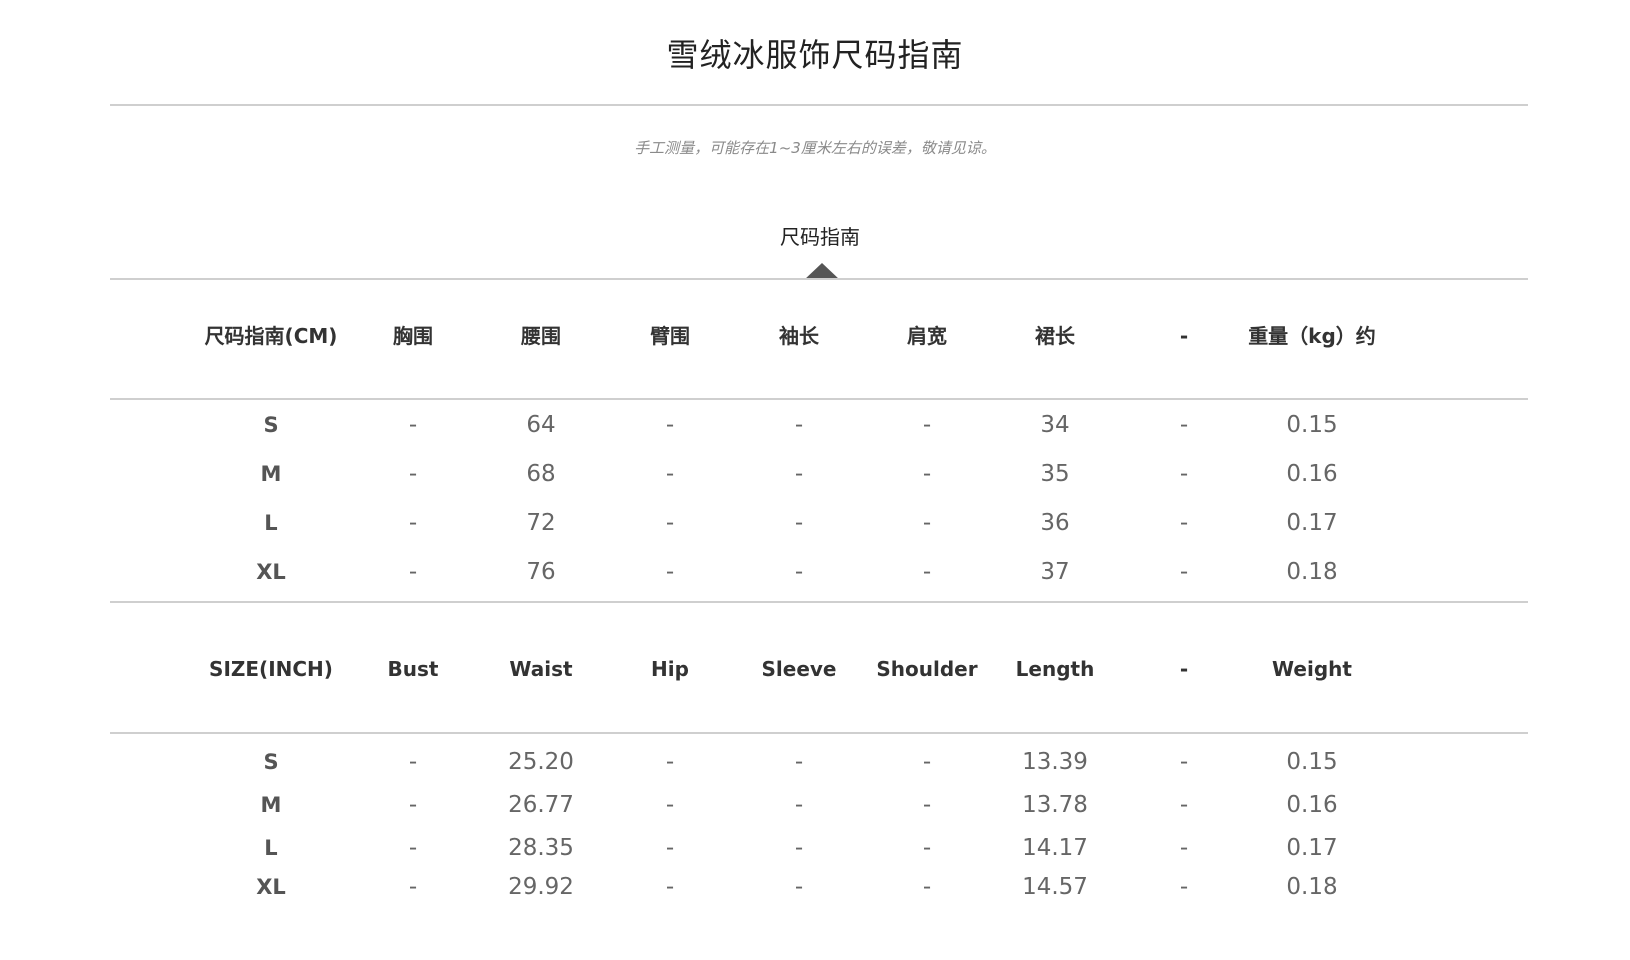 Image resolution: width=1630 pixels, height=960 pixels. I want to click on inch-header-size: SIZE(INCH), so click(271, 669).